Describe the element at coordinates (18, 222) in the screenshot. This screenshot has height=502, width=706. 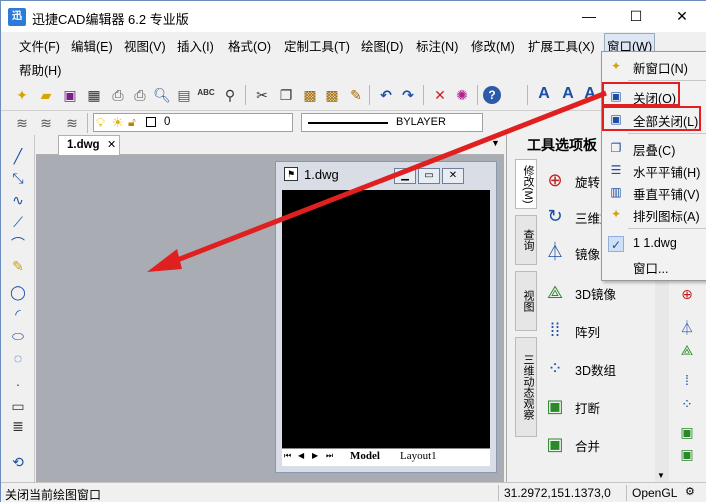
I see `spline-icon: ⟋` at that location.